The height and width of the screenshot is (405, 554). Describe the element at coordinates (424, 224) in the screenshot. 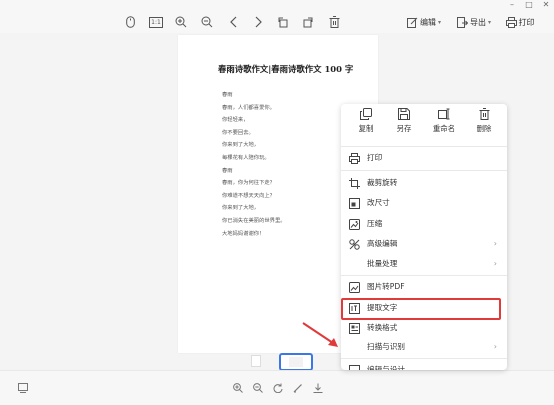

I see `menu-item-compress: 压缩` at that location.